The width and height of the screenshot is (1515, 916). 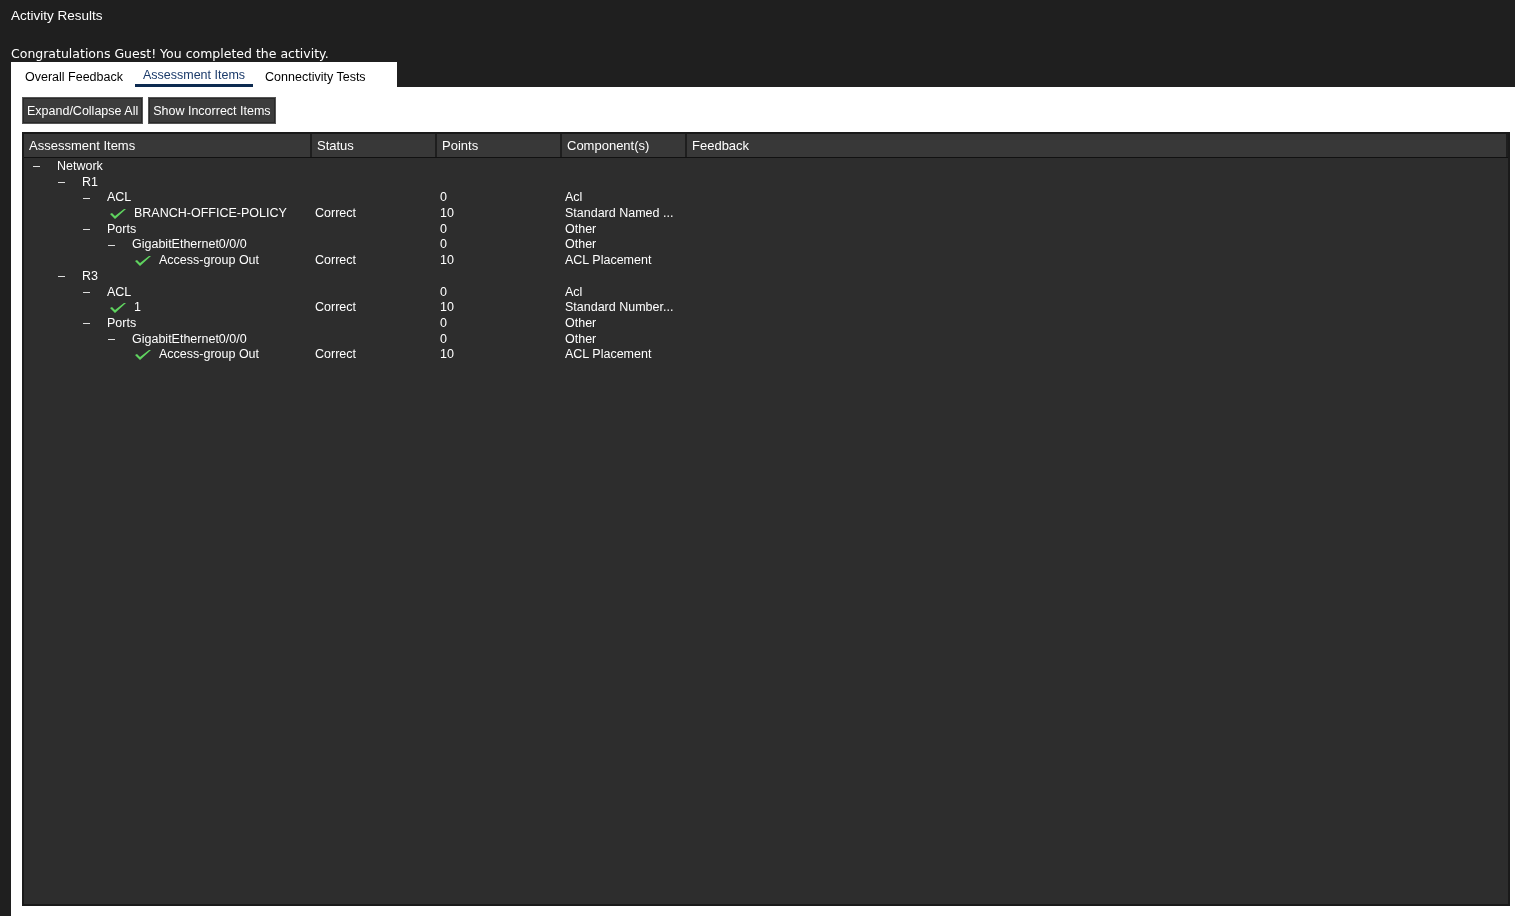 I want to click on tree-item-label: BRANCH-OFFICE-POLICY, so click(x=210, y=214).